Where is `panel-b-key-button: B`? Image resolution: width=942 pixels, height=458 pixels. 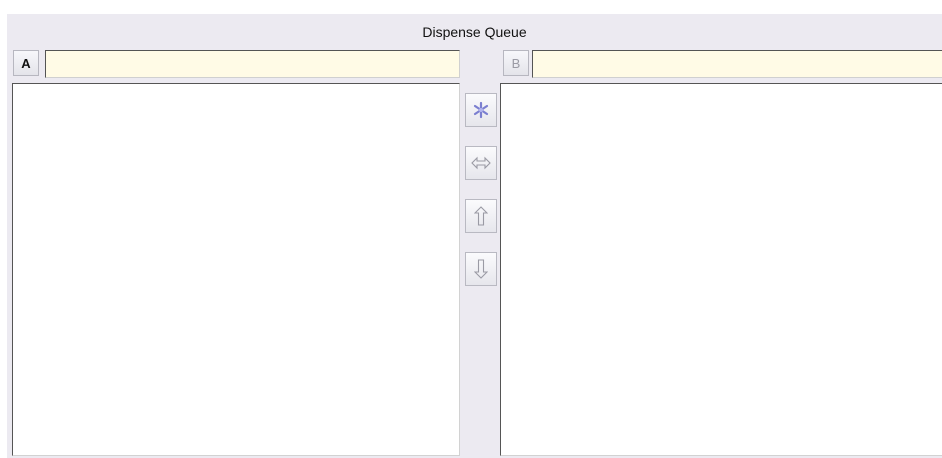 panel-b-key-button: B is located at coordinates (516, 63).